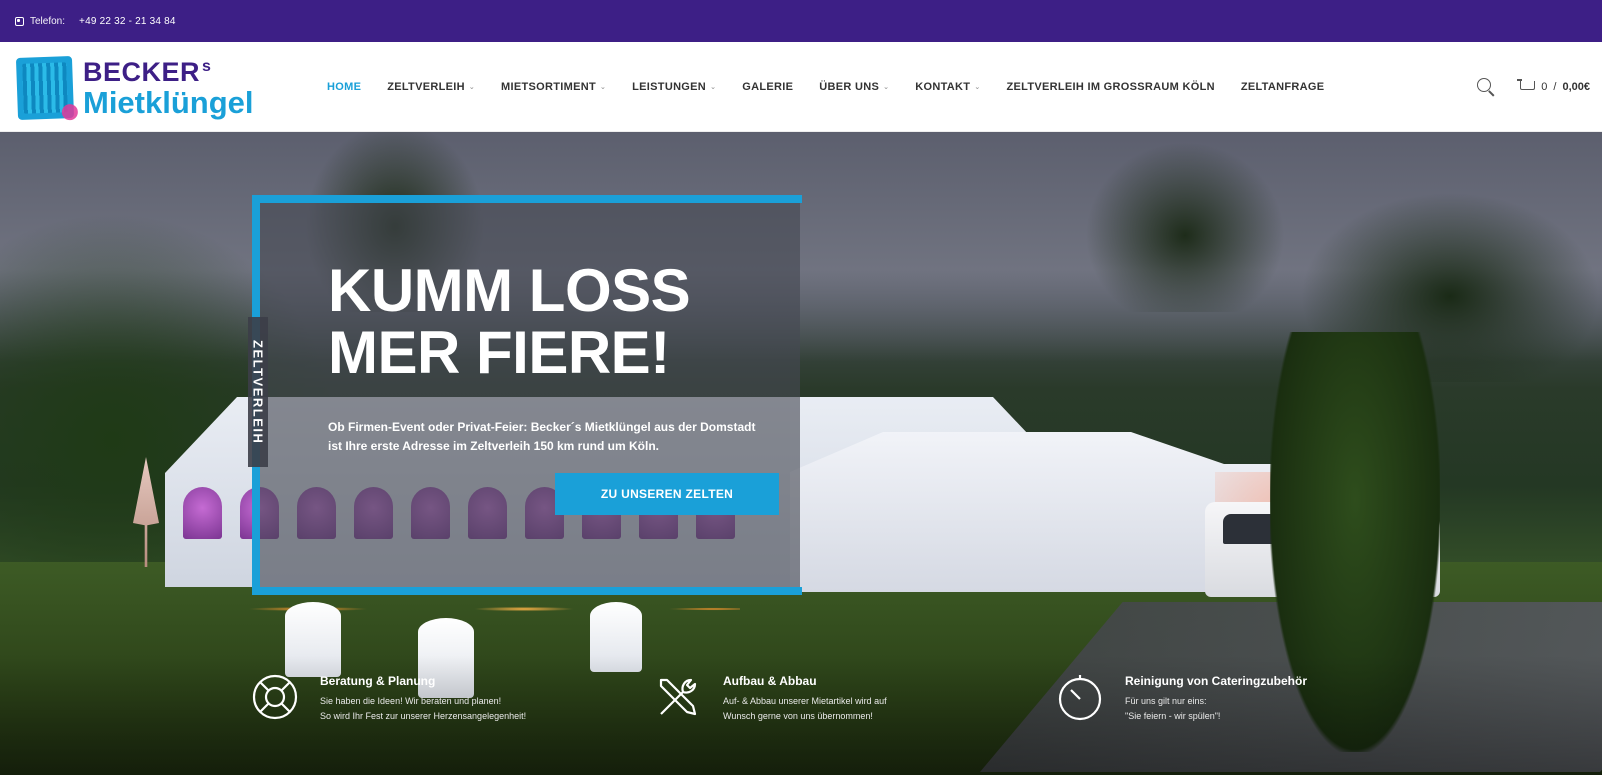 The image size is (1602, 775). What do you see at coordinates (1111, 87) in the screenshot?
I see `nav-item-zeltverleih-koeln: ZELTVERLEIH IM GROSSRAUM KÖLN` at bounding box center [1111, 87].